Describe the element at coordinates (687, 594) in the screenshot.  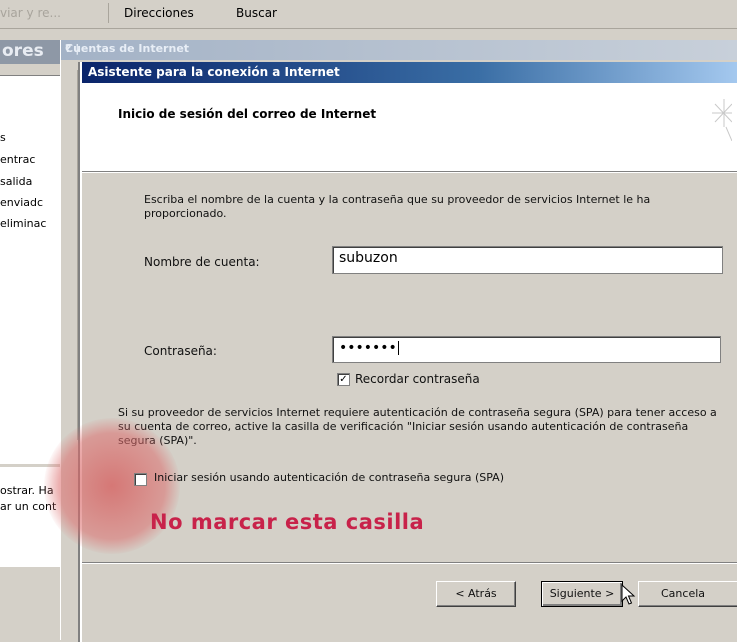
I see `cancel-button: Cancela` at that location.